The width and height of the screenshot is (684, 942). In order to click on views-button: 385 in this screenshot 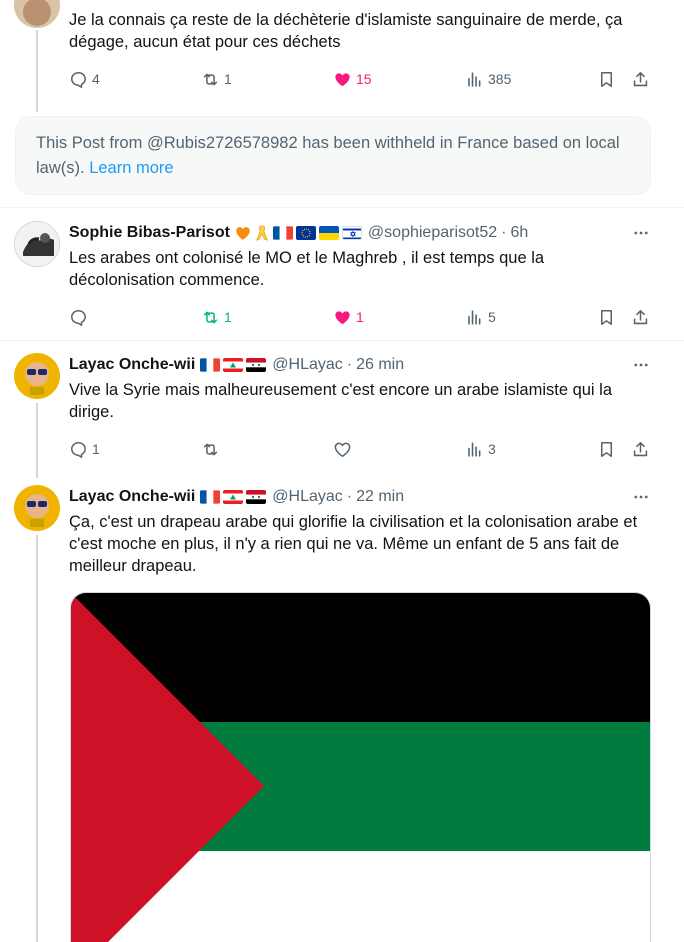, I will do `click(488, 79)`.